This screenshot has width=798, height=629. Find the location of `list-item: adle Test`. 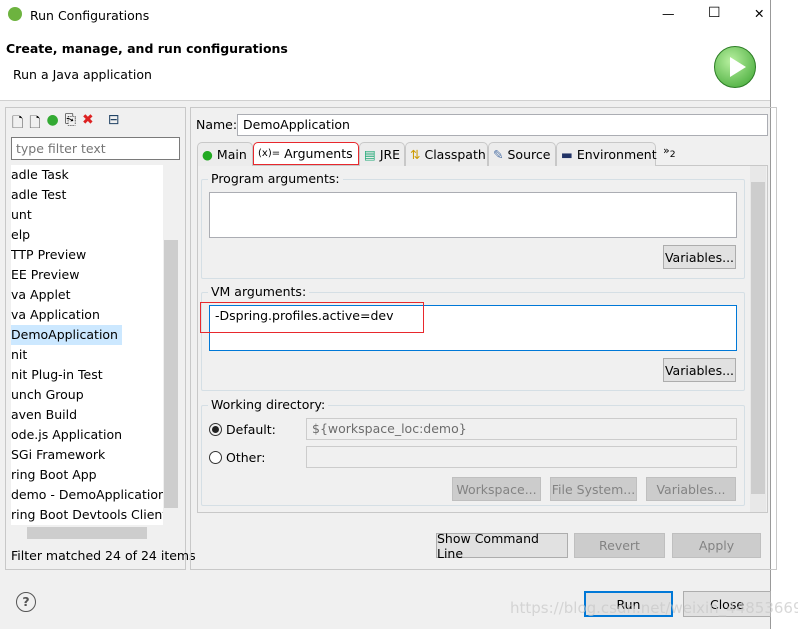

list-item: adle Test is located at coordinates (38, 195).